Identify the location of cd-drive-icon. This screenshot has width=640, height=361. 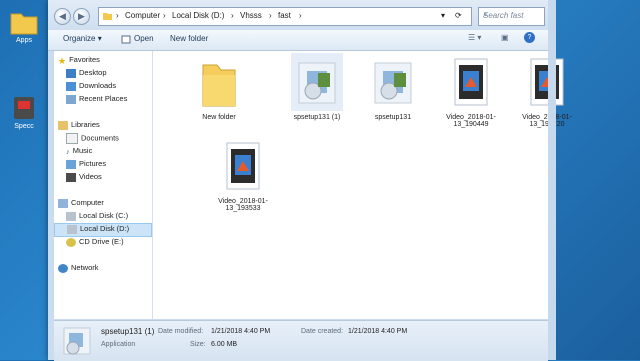
(71, 242).